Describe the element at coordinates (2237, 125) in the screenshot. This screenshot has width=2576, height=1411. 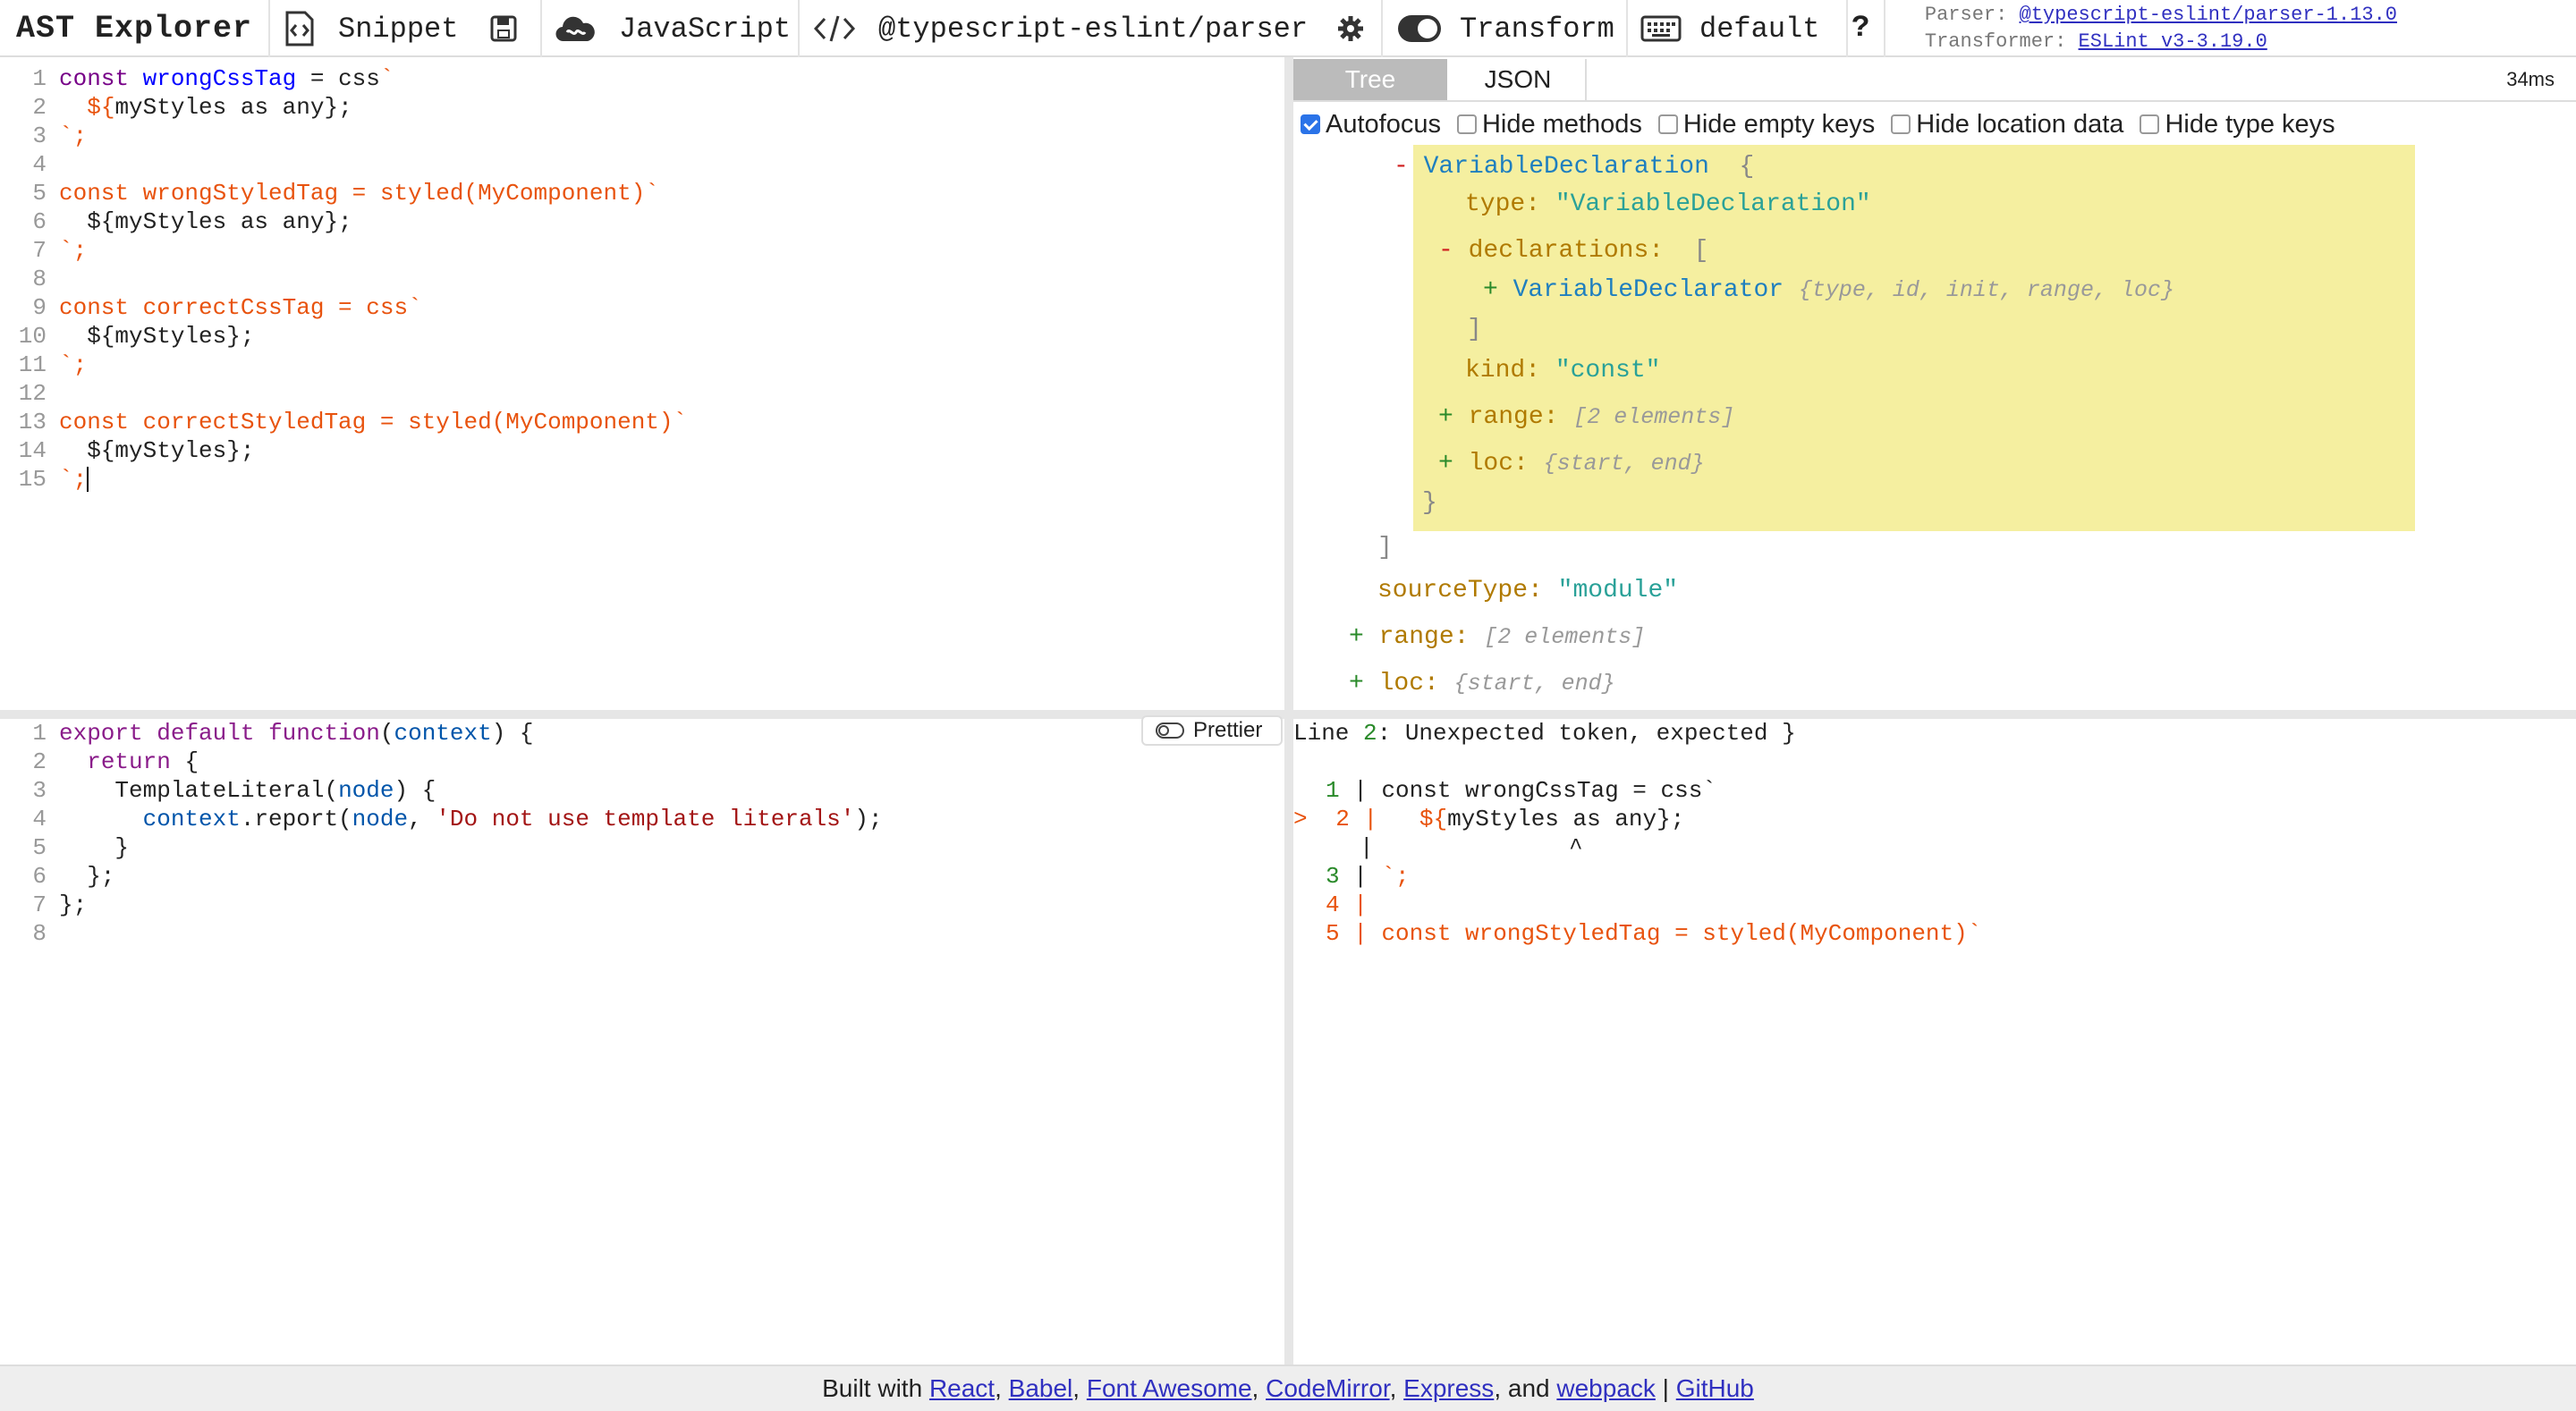
I see `option-hide-type-keys: Hide type keys` at that location.